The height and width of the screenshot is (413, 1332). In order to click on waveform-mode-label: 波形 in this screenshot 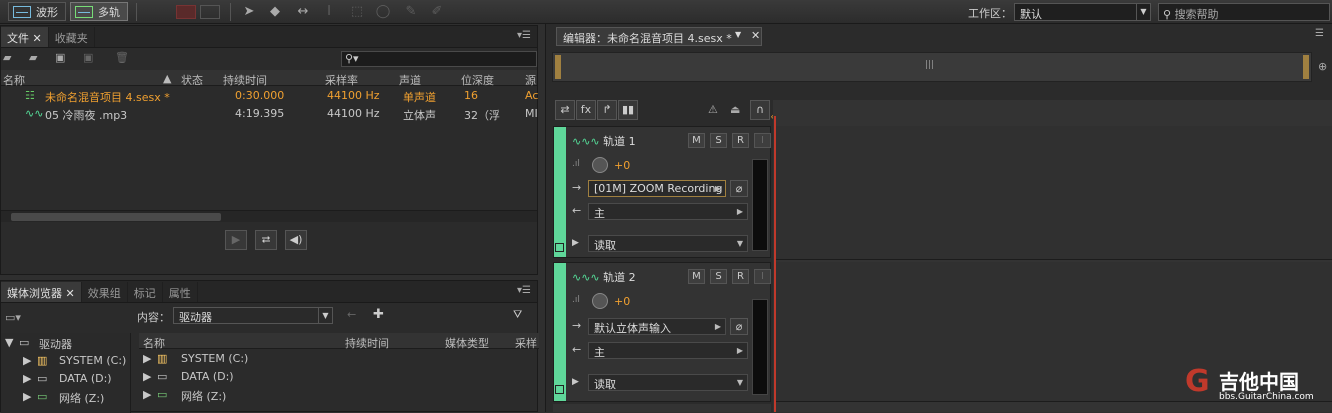, I will do `click(47, 12)`.